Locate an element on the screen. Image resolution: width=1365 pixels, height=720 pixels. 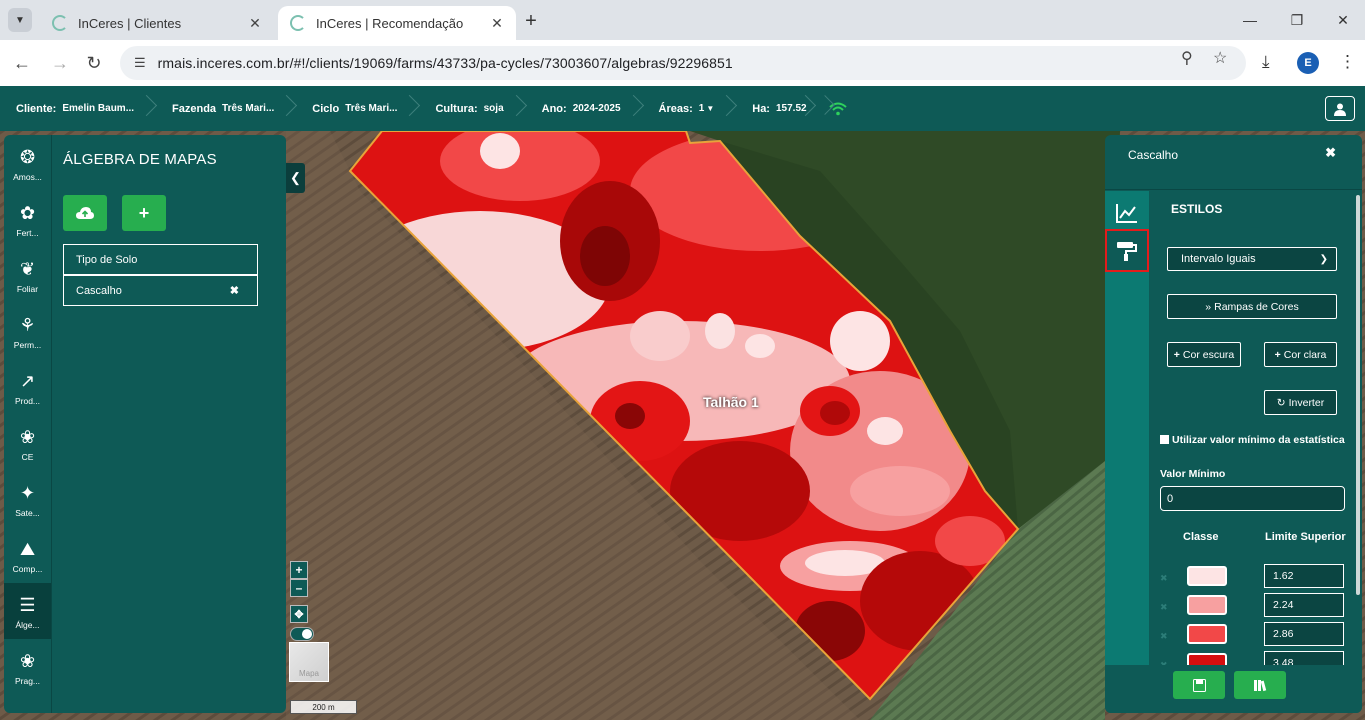
tab-title: InCeres | Clientes is located at coordinates (130, 23).